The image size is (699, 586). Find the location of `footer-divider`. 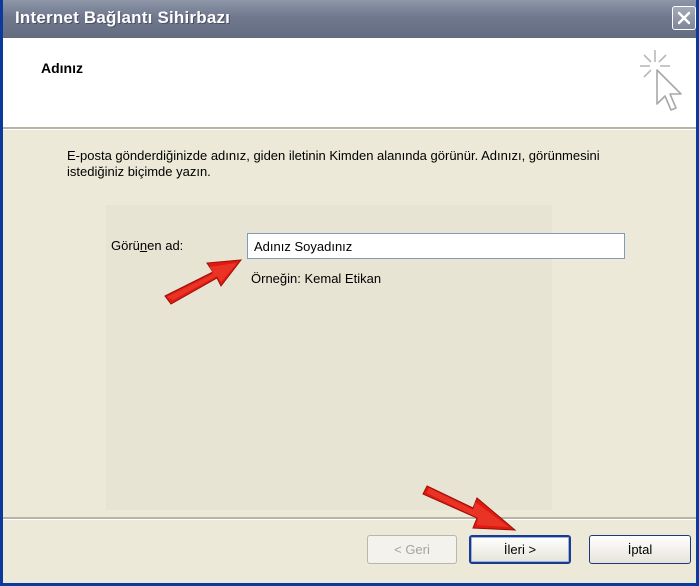

footer-divider is located at coordinates (349, 518).